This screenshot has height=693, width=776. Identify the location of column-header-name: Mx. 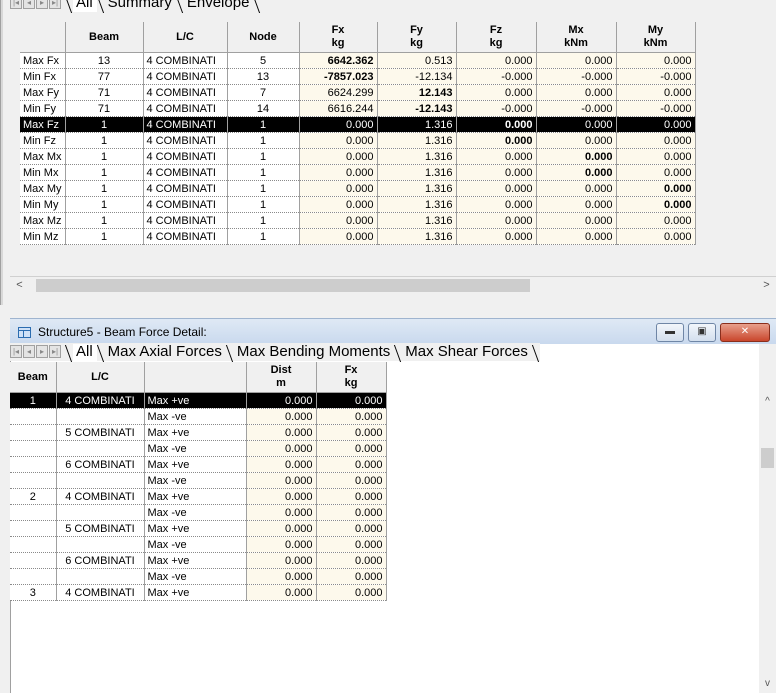
(576, 30).